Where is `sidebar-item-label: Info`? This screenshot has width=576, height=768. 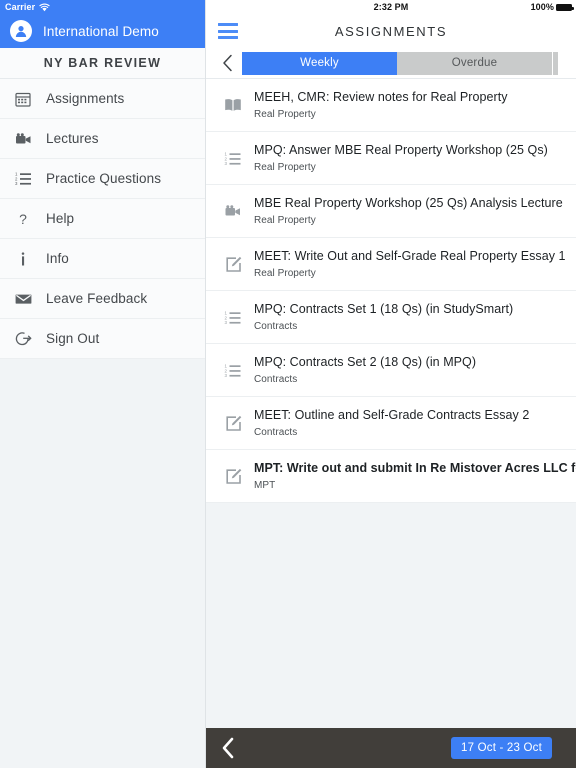
sidebar-item-label: Info is located at coordinates (57, 258).